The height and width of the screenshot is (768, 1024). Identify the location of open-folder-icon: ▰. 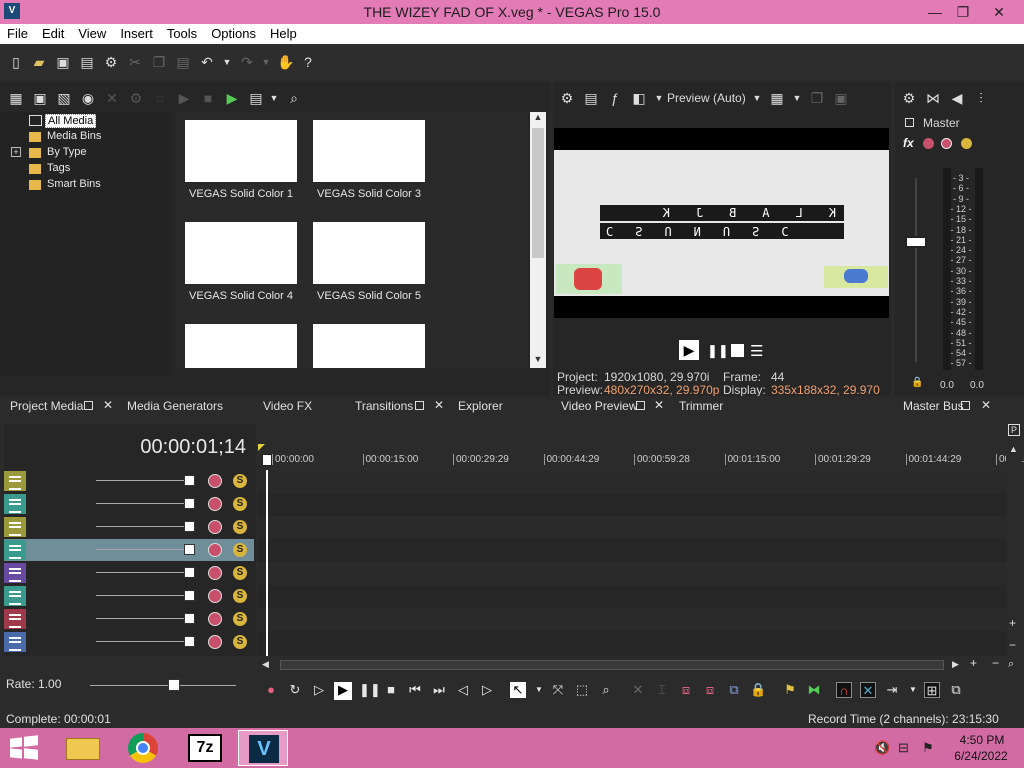
(39, 62).